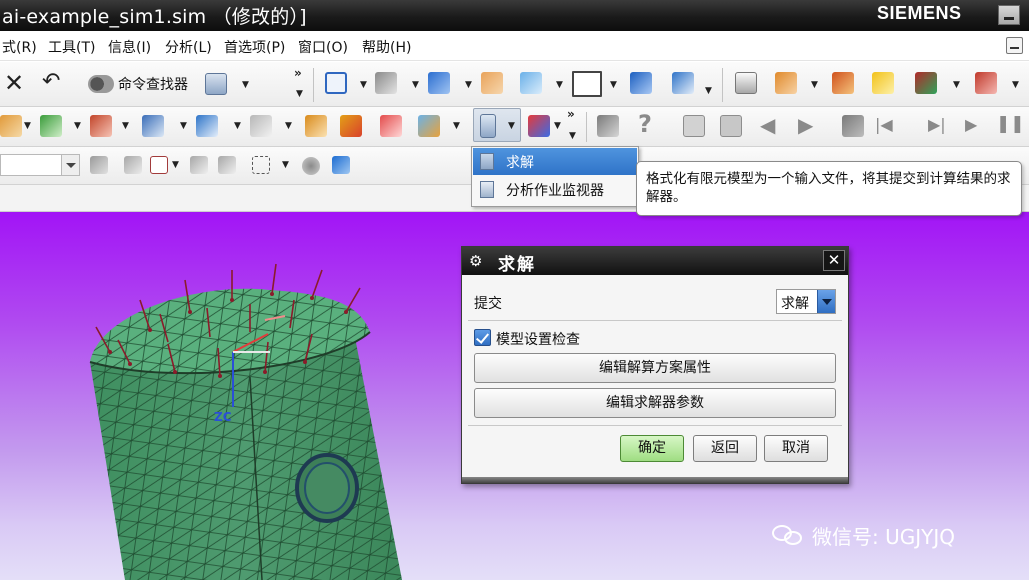  Describe the element at coordinates (207, 126) in the screenshot. I see `region-icon` at that location.